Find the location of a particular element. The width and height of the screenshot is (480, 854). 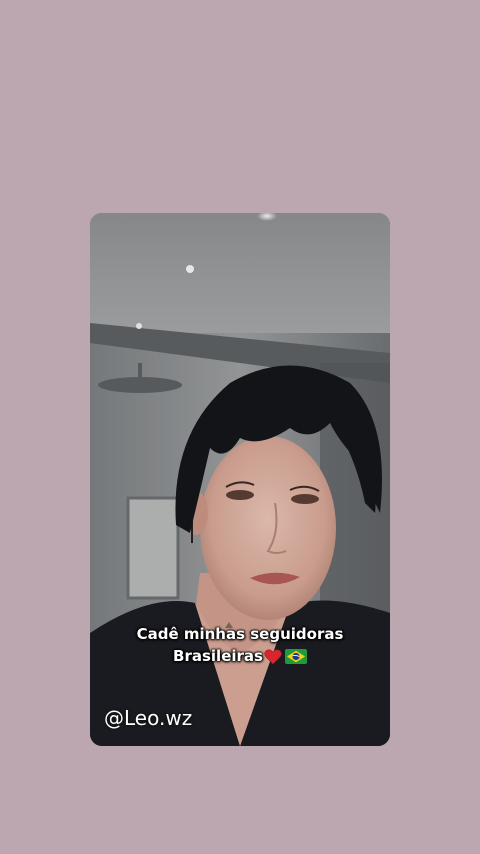

story-caption: Cadê minhas seguidoras Brasileiras is located at coordinates (240, 645).